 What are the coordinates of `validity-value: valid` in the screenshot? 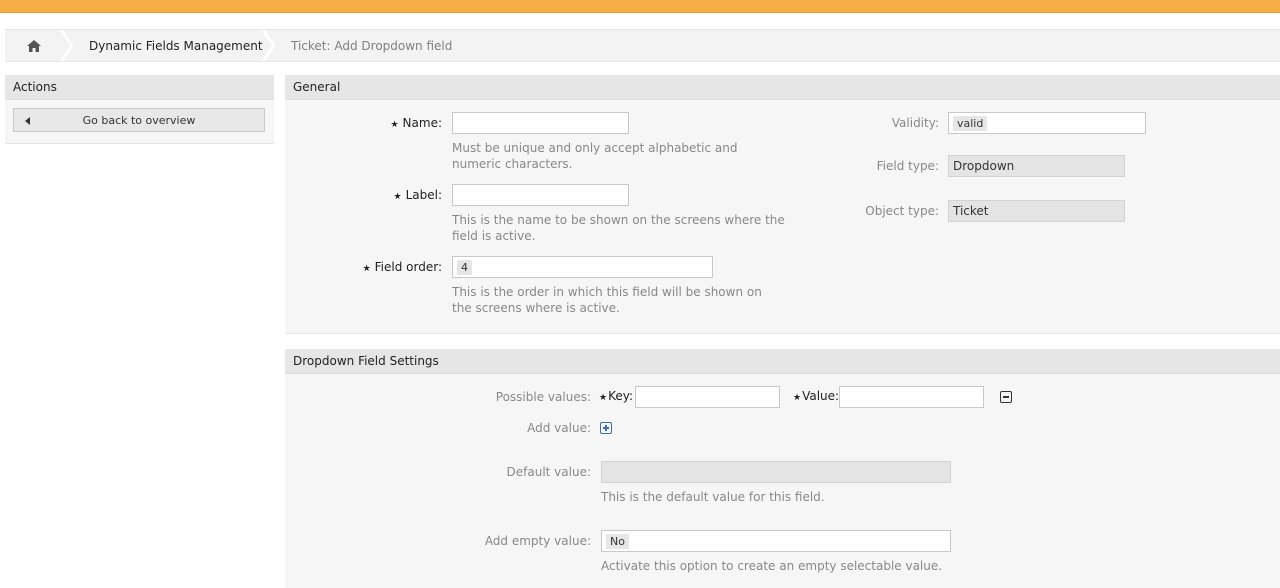 It's located at (970, 123).